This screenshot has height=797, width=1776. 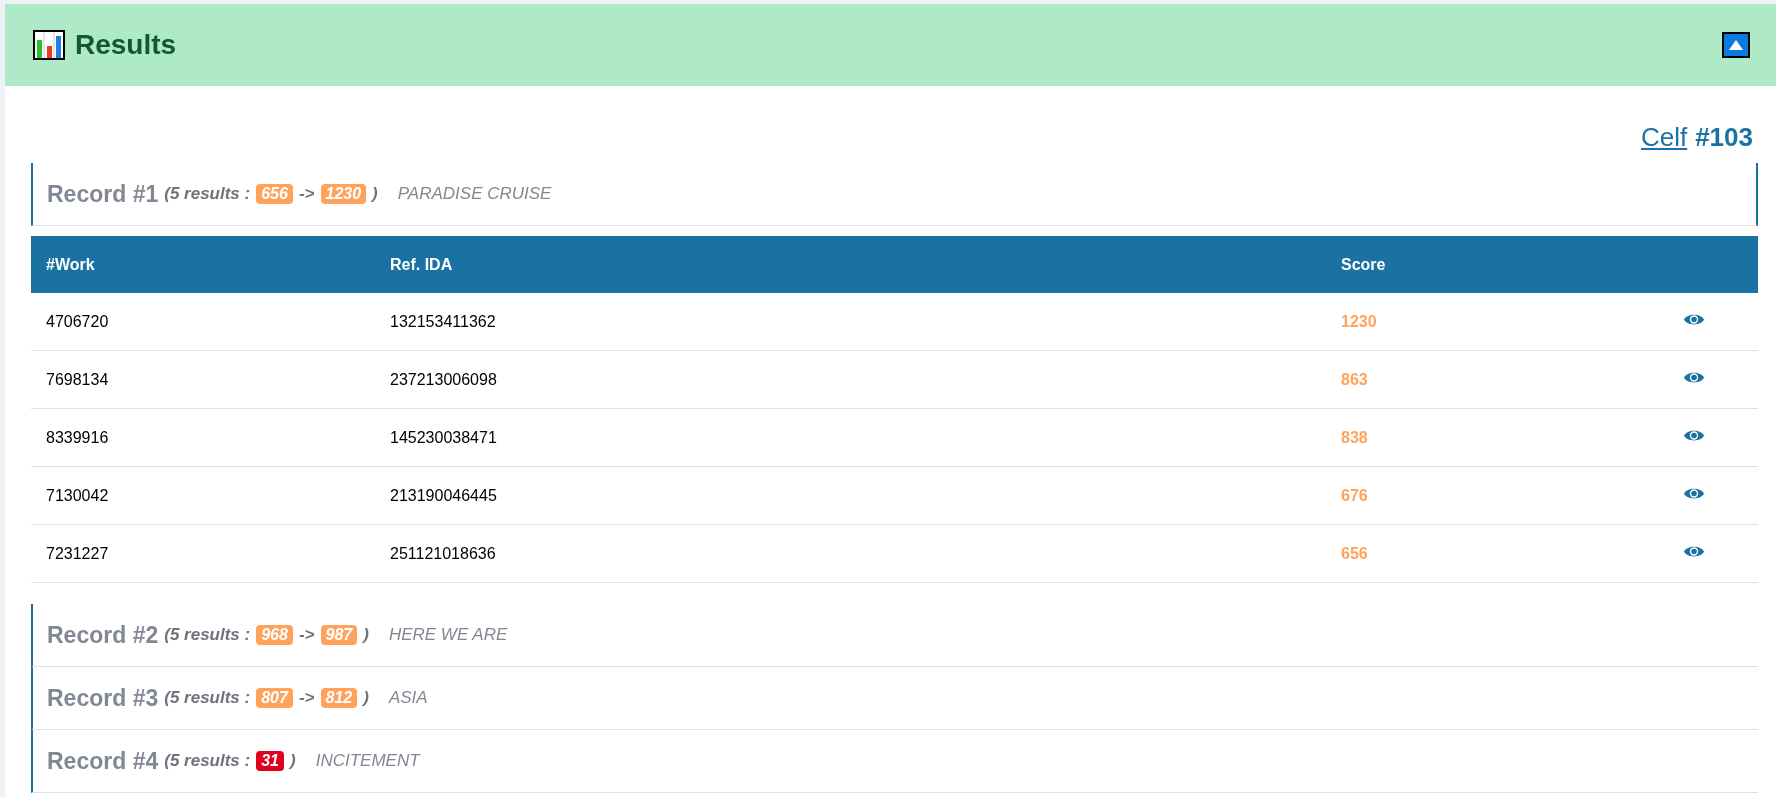 What do you see at coordinates (1664, 137) in the screenshot?
I see `reference-link: Celf` at bounding box center [1664, 137].